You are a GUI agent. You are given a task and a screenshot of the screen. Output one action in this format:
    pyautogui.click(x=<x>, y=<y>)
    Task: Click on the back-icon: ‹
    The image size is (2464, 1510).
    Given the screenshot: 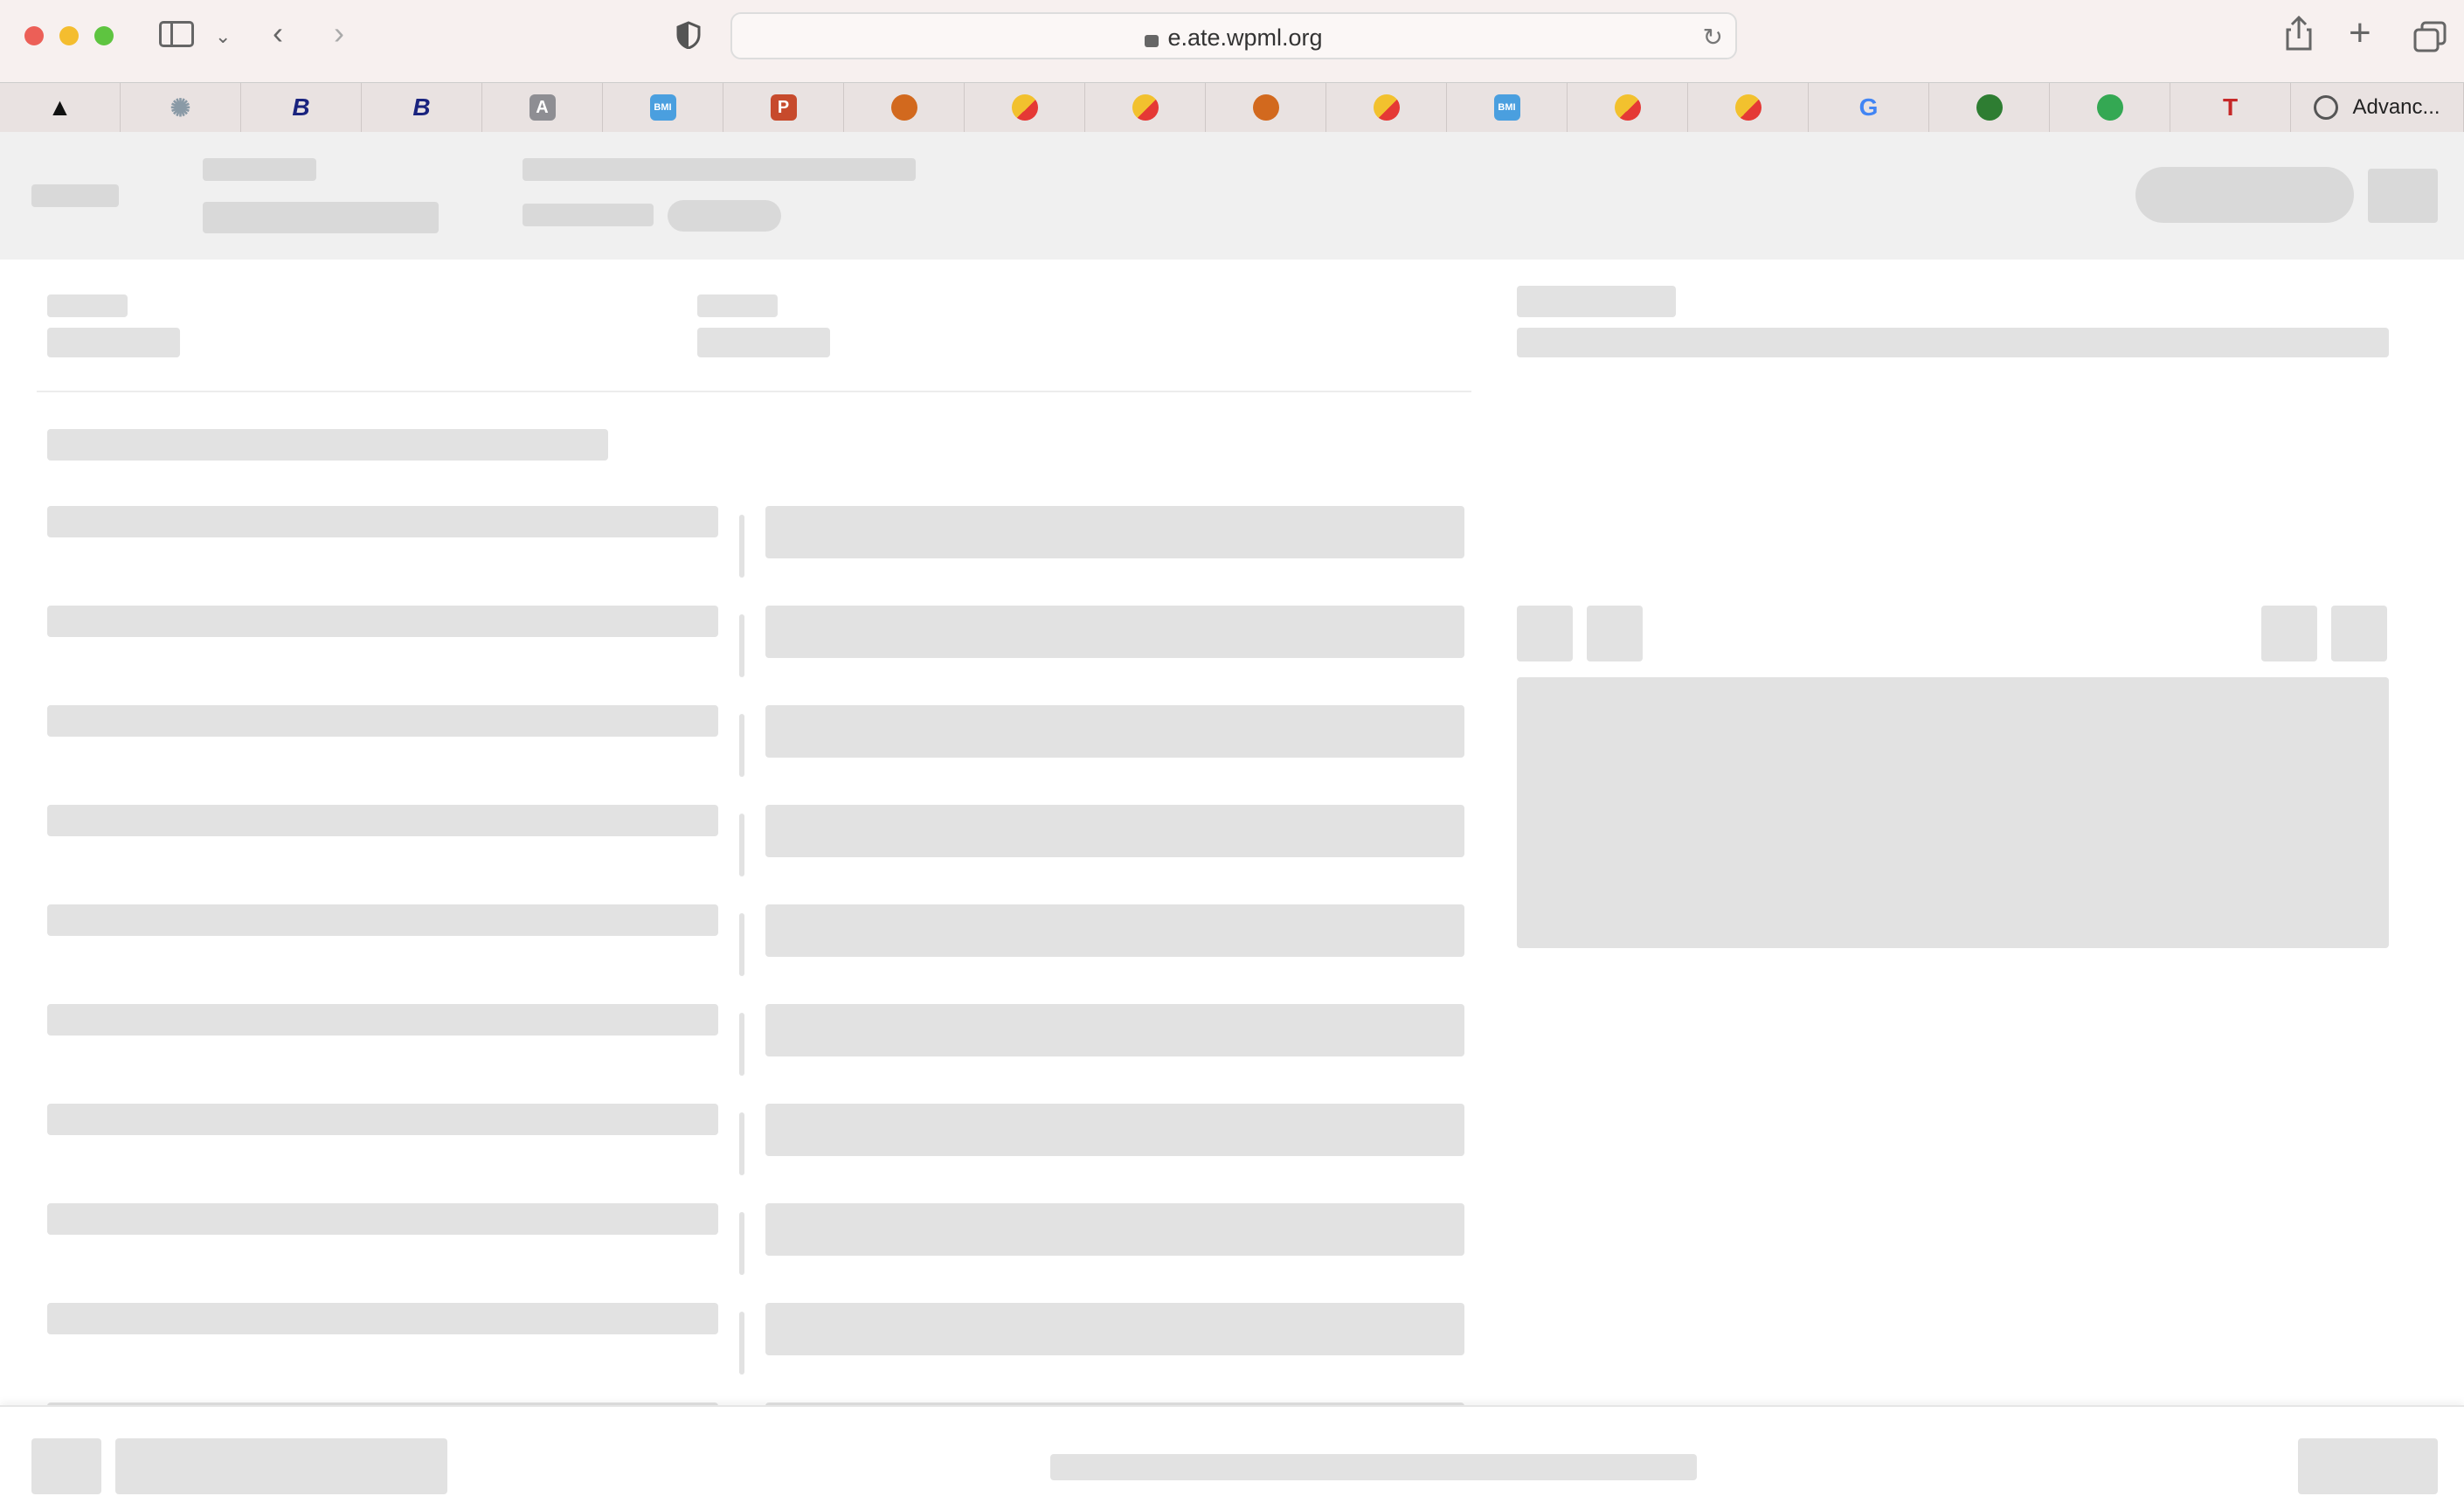 What is the action you would take?
    pyautogui.click(x=278, y=33)
    